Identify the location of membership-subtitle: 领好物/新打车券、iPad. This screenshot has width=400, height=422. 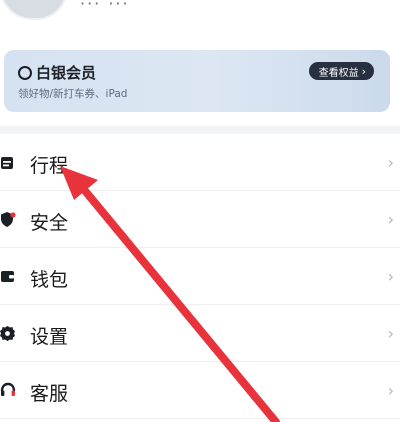
(73, 94).